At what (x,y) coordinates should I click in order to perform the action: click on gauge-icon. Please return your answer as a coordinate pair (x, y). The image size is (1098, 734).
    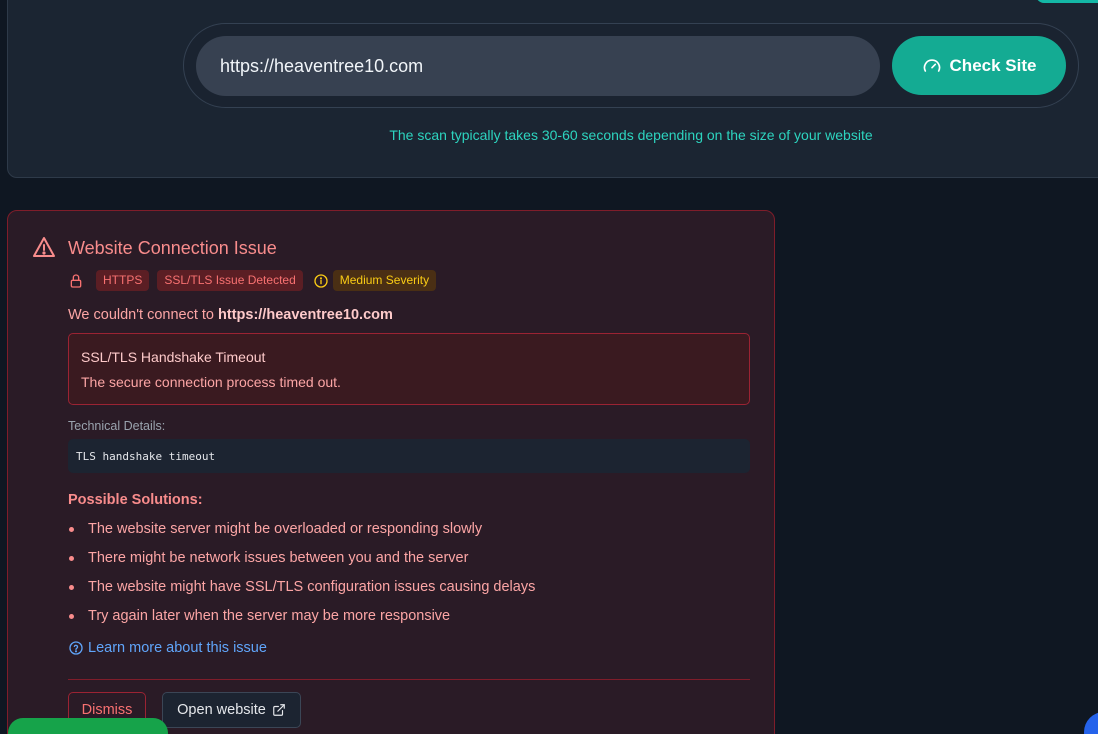
    Looking at the image, I should click on (931, 65).